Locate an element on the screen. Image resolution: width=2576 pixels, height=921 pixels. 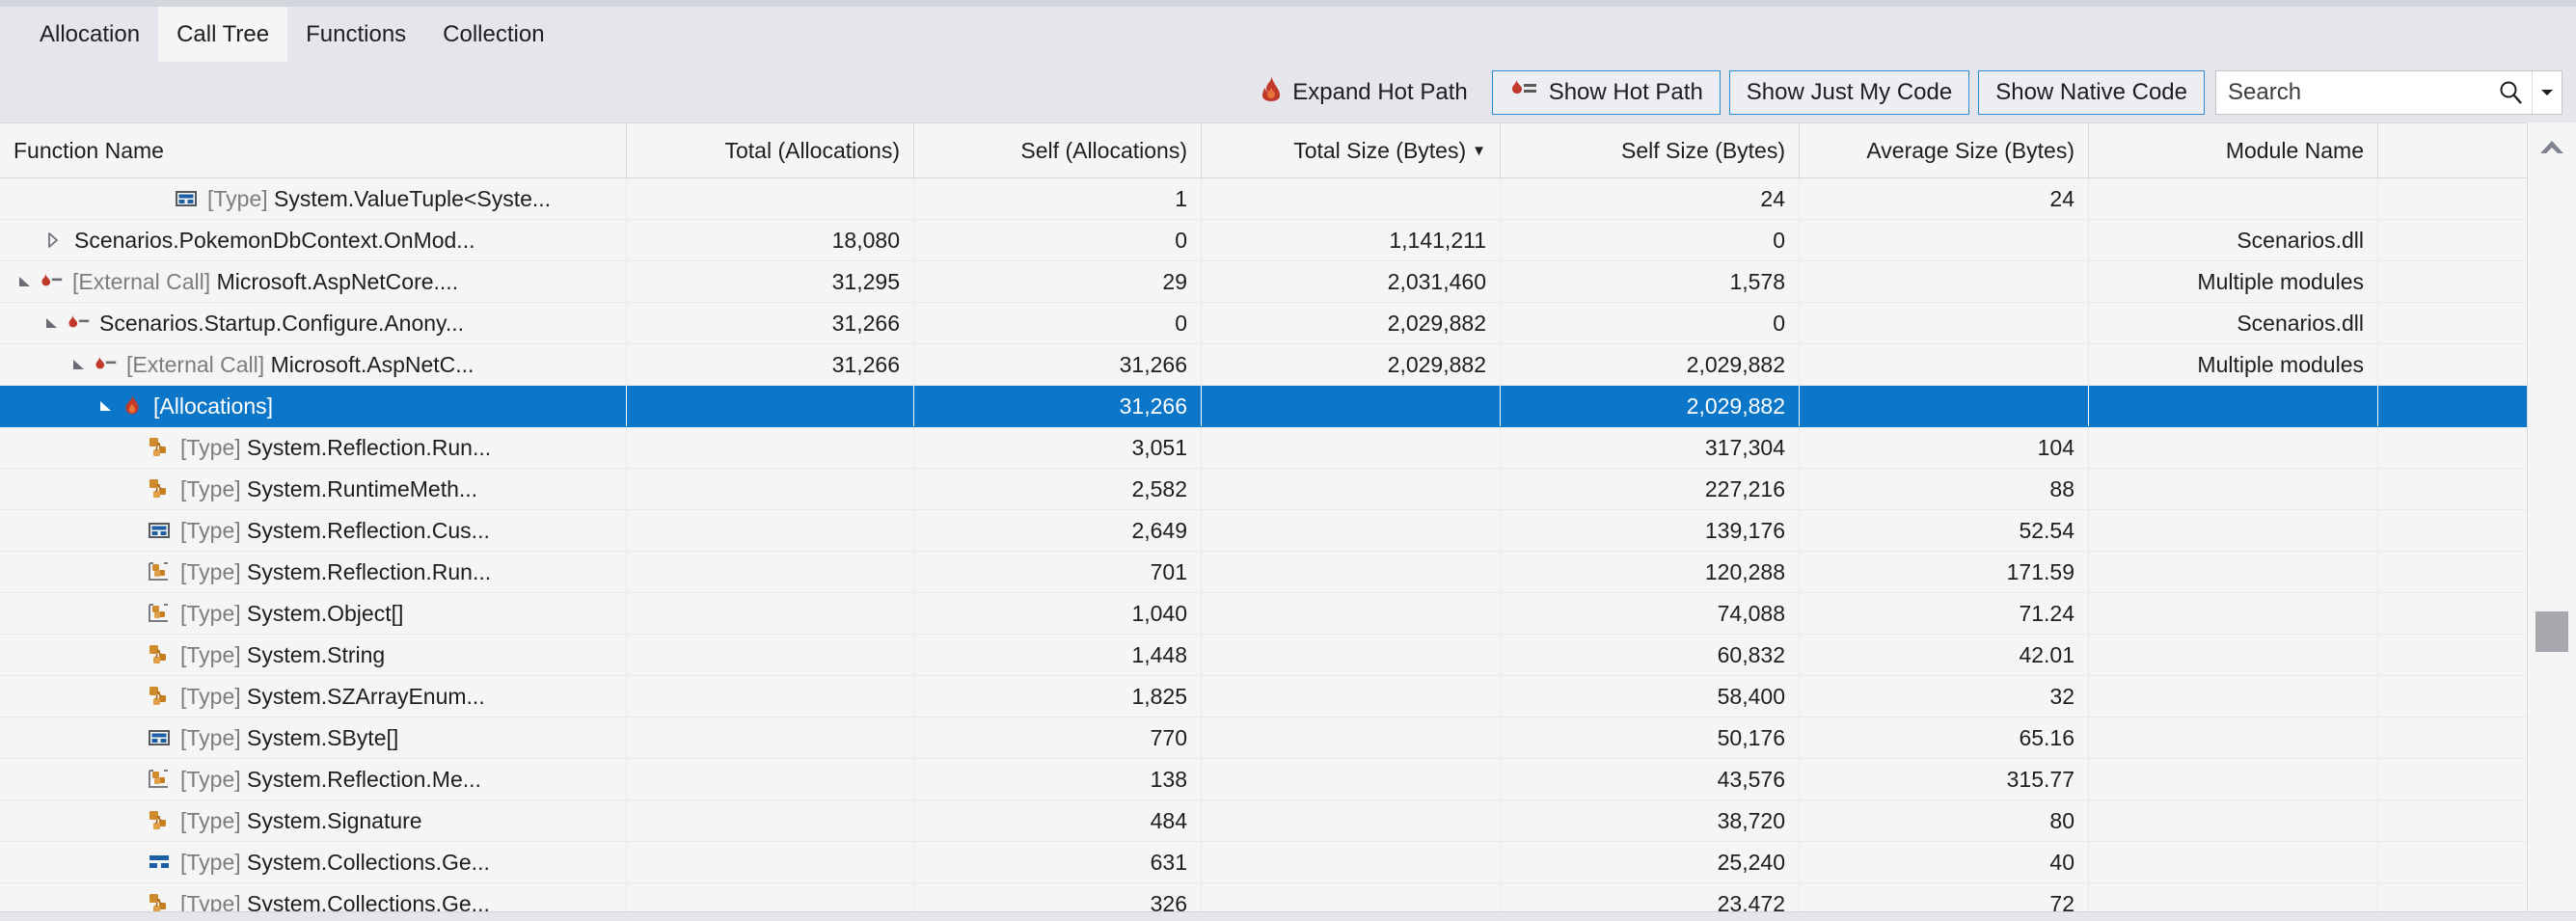
function-name-text: System.SByte[] is located at coordinates (323, 737).